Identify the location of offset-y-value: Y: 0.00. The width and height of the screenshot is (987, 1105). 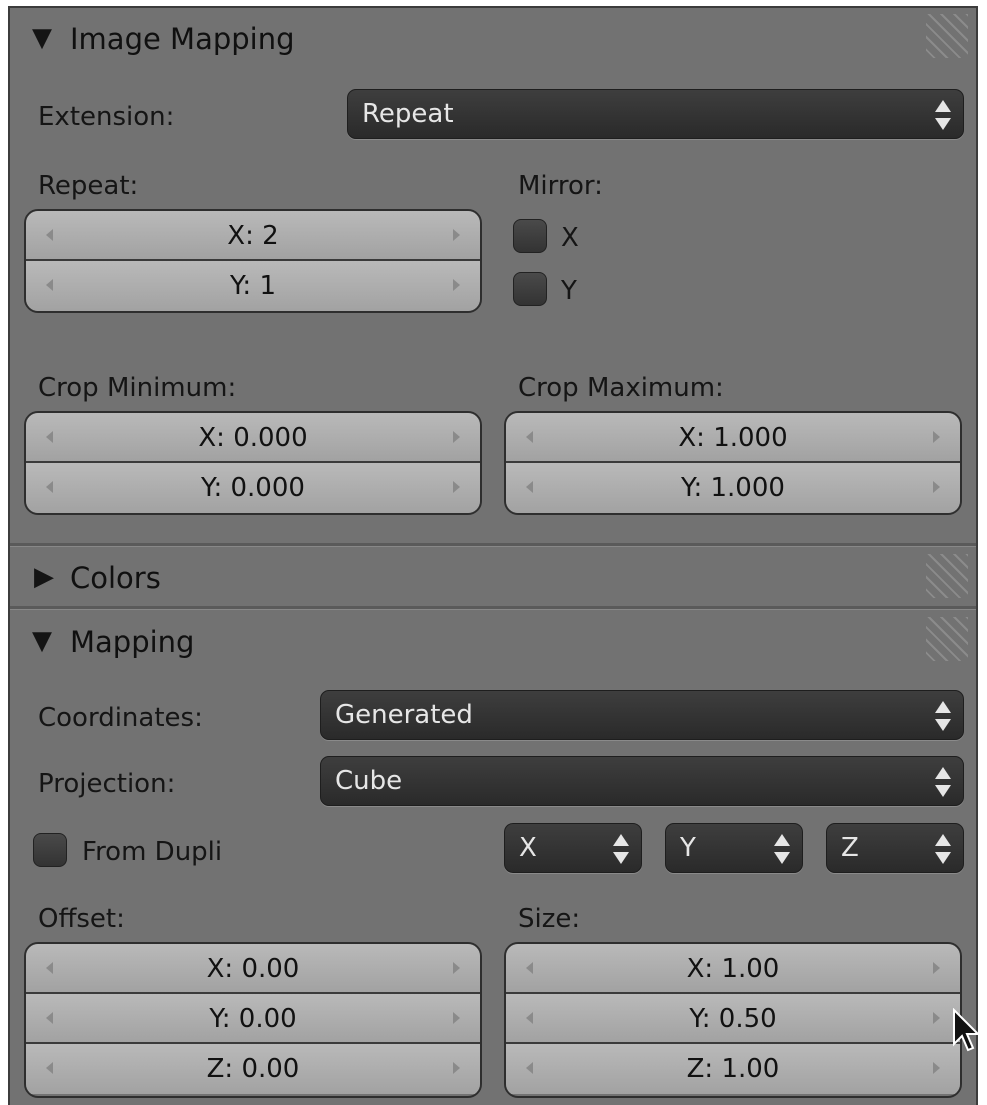
(253, 1019).